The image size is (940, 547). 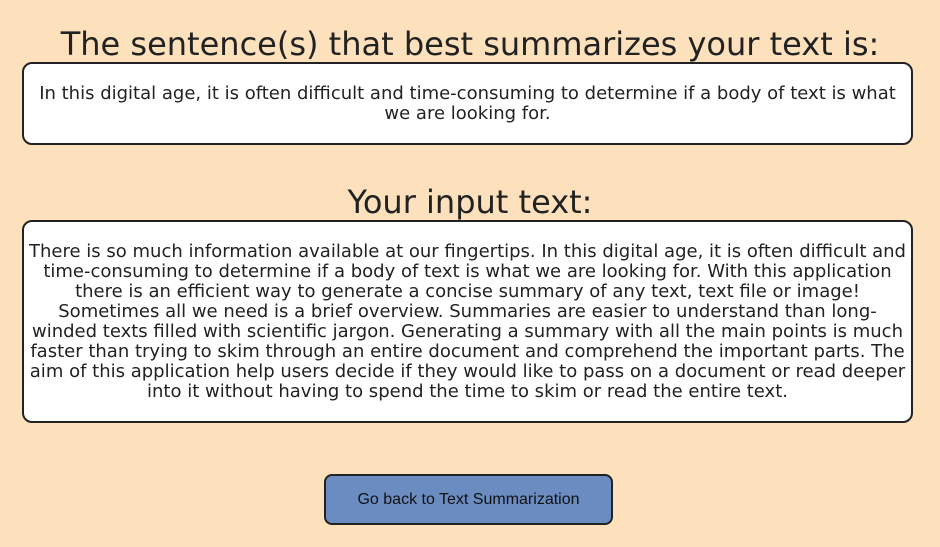 What do you see at coordinates (470, 202) in the screenshot?
I see `input-text-heading: Your input text:` at bounding box center [470, 202].